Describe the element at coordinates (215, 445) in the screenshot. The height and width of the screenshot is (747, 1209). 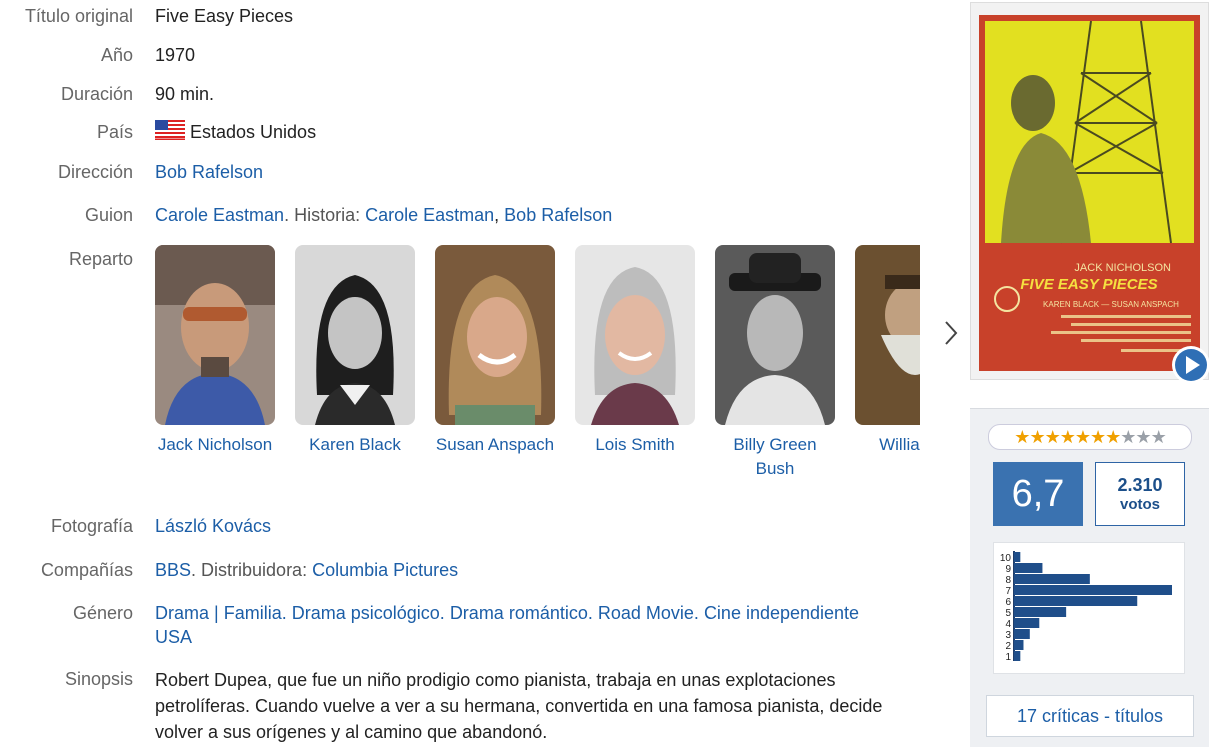
I see `cast-name: Jack Nicholson` at that location.